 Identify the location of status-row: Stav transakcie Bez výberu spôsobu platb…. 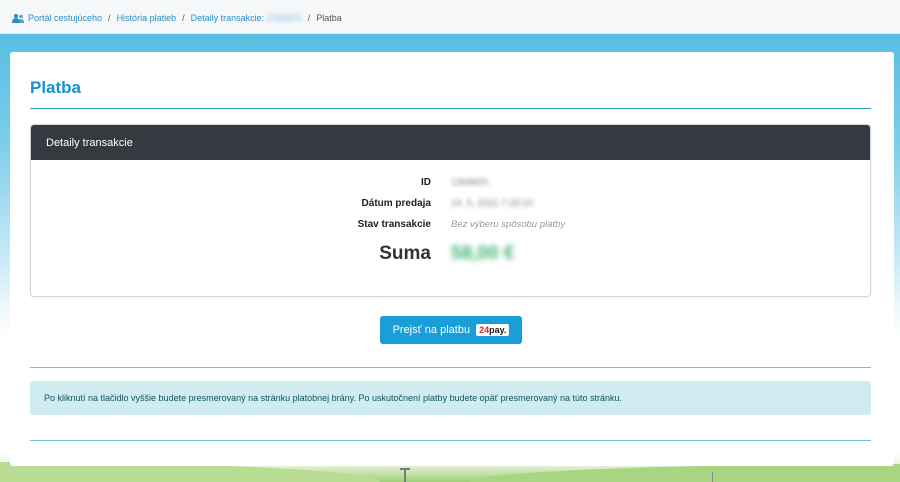
(298, 224).